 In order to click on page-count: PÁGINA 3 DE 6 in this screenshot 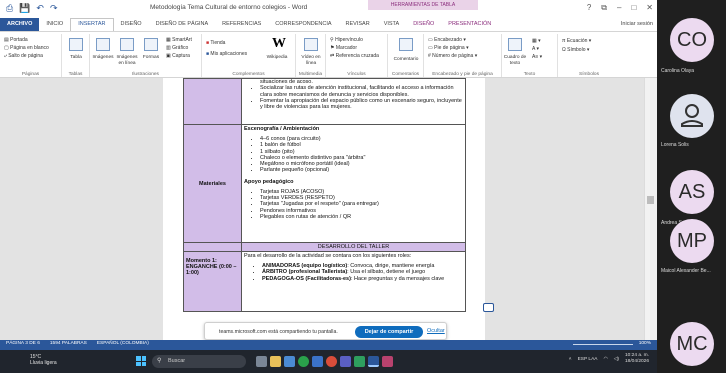, I will do `click(23, 343)`.